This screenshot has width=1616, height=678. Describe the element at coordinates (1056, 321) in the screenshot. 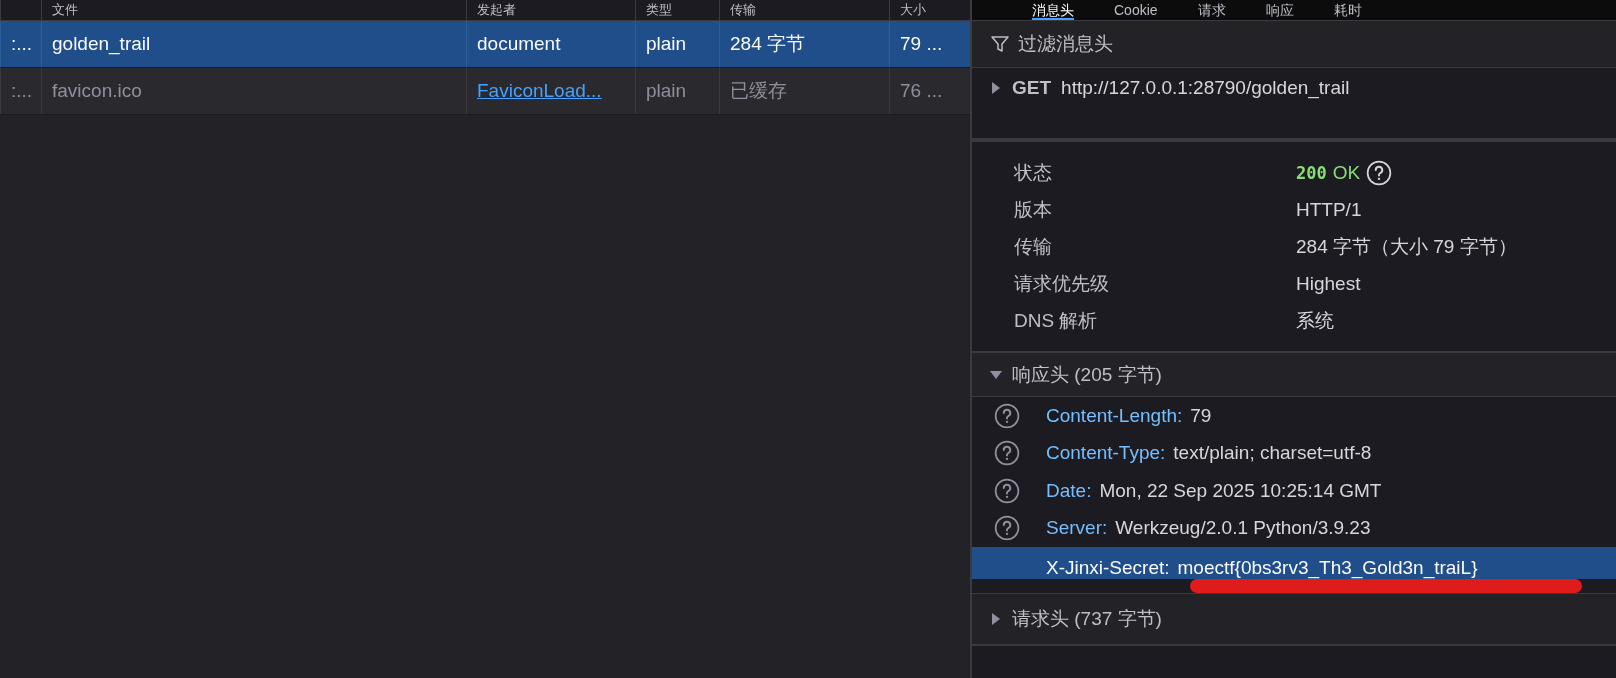

I see `summary-label: DNS 解析` at that location.